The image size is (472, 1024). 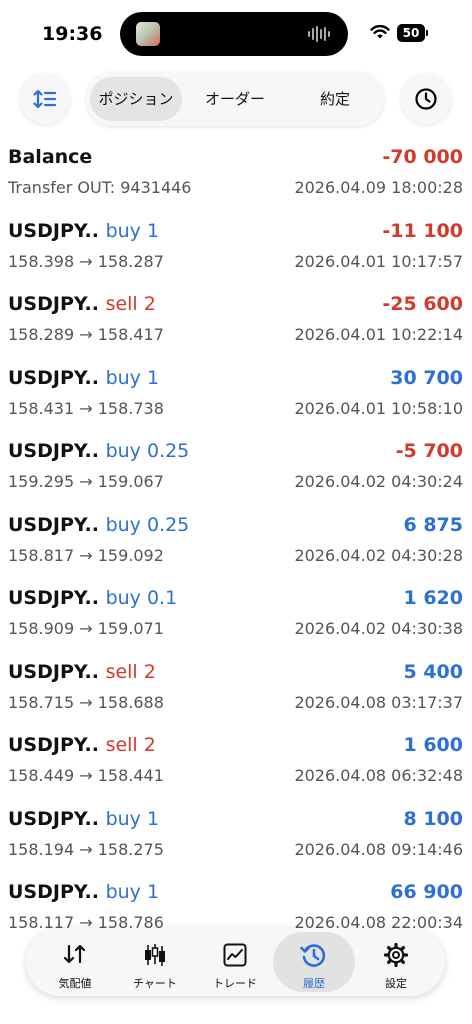 What do you see at coordinates (313, 955) in the screenshot?
I see `history-icon` at bounding box center [313, 955].